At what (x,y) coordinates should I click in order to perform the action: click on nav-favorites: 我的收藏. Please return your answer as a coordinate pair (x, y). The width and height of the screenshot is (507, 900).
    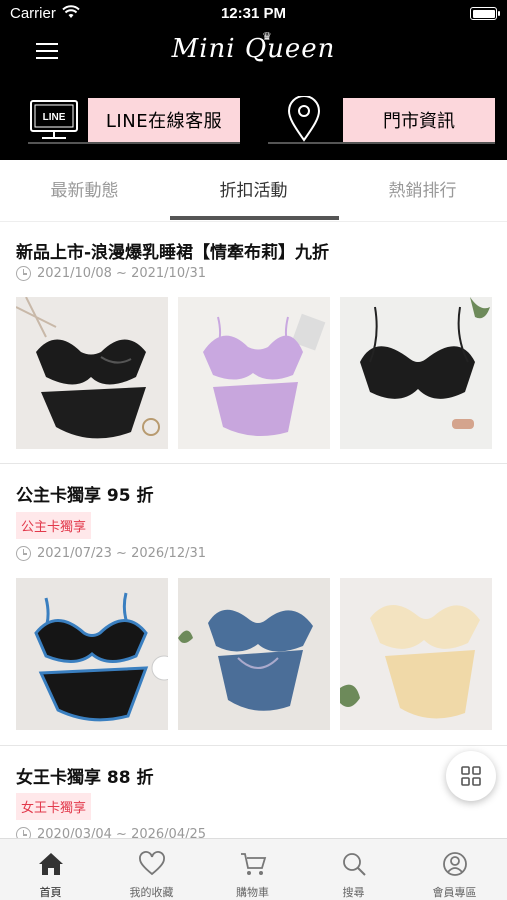
    Looking at the image, I should click on (151, 869).